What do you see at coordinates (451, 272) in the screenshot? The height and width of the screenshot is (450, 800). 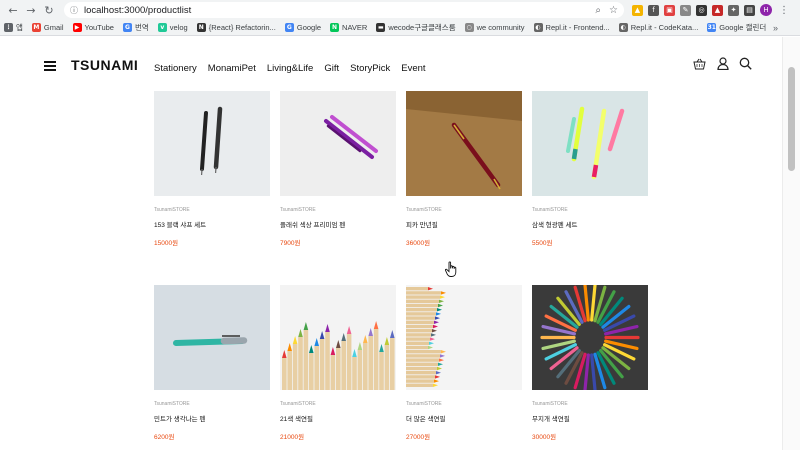 I see `mouse-pointer-icon` at bounding box center [451, 272].